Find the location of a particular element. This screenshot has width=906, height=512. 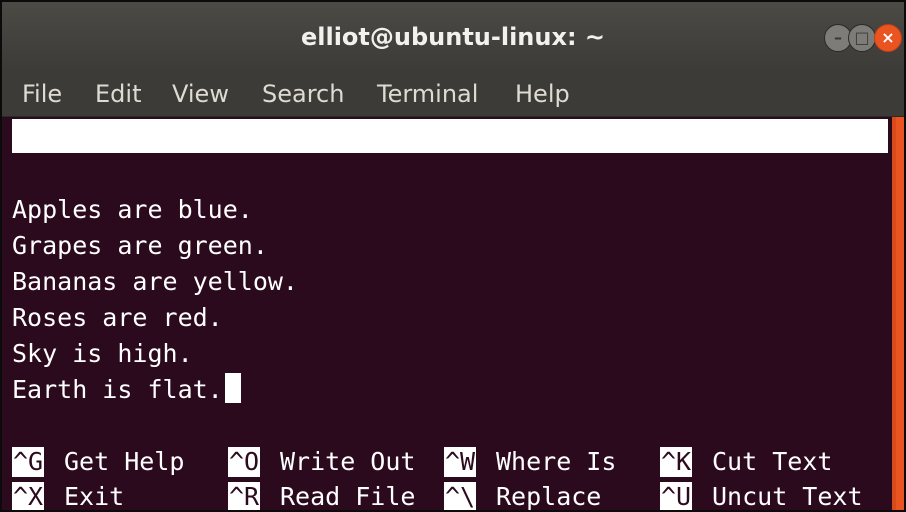

shortcut-read-file: Read File is located at coordinates (348, 496).